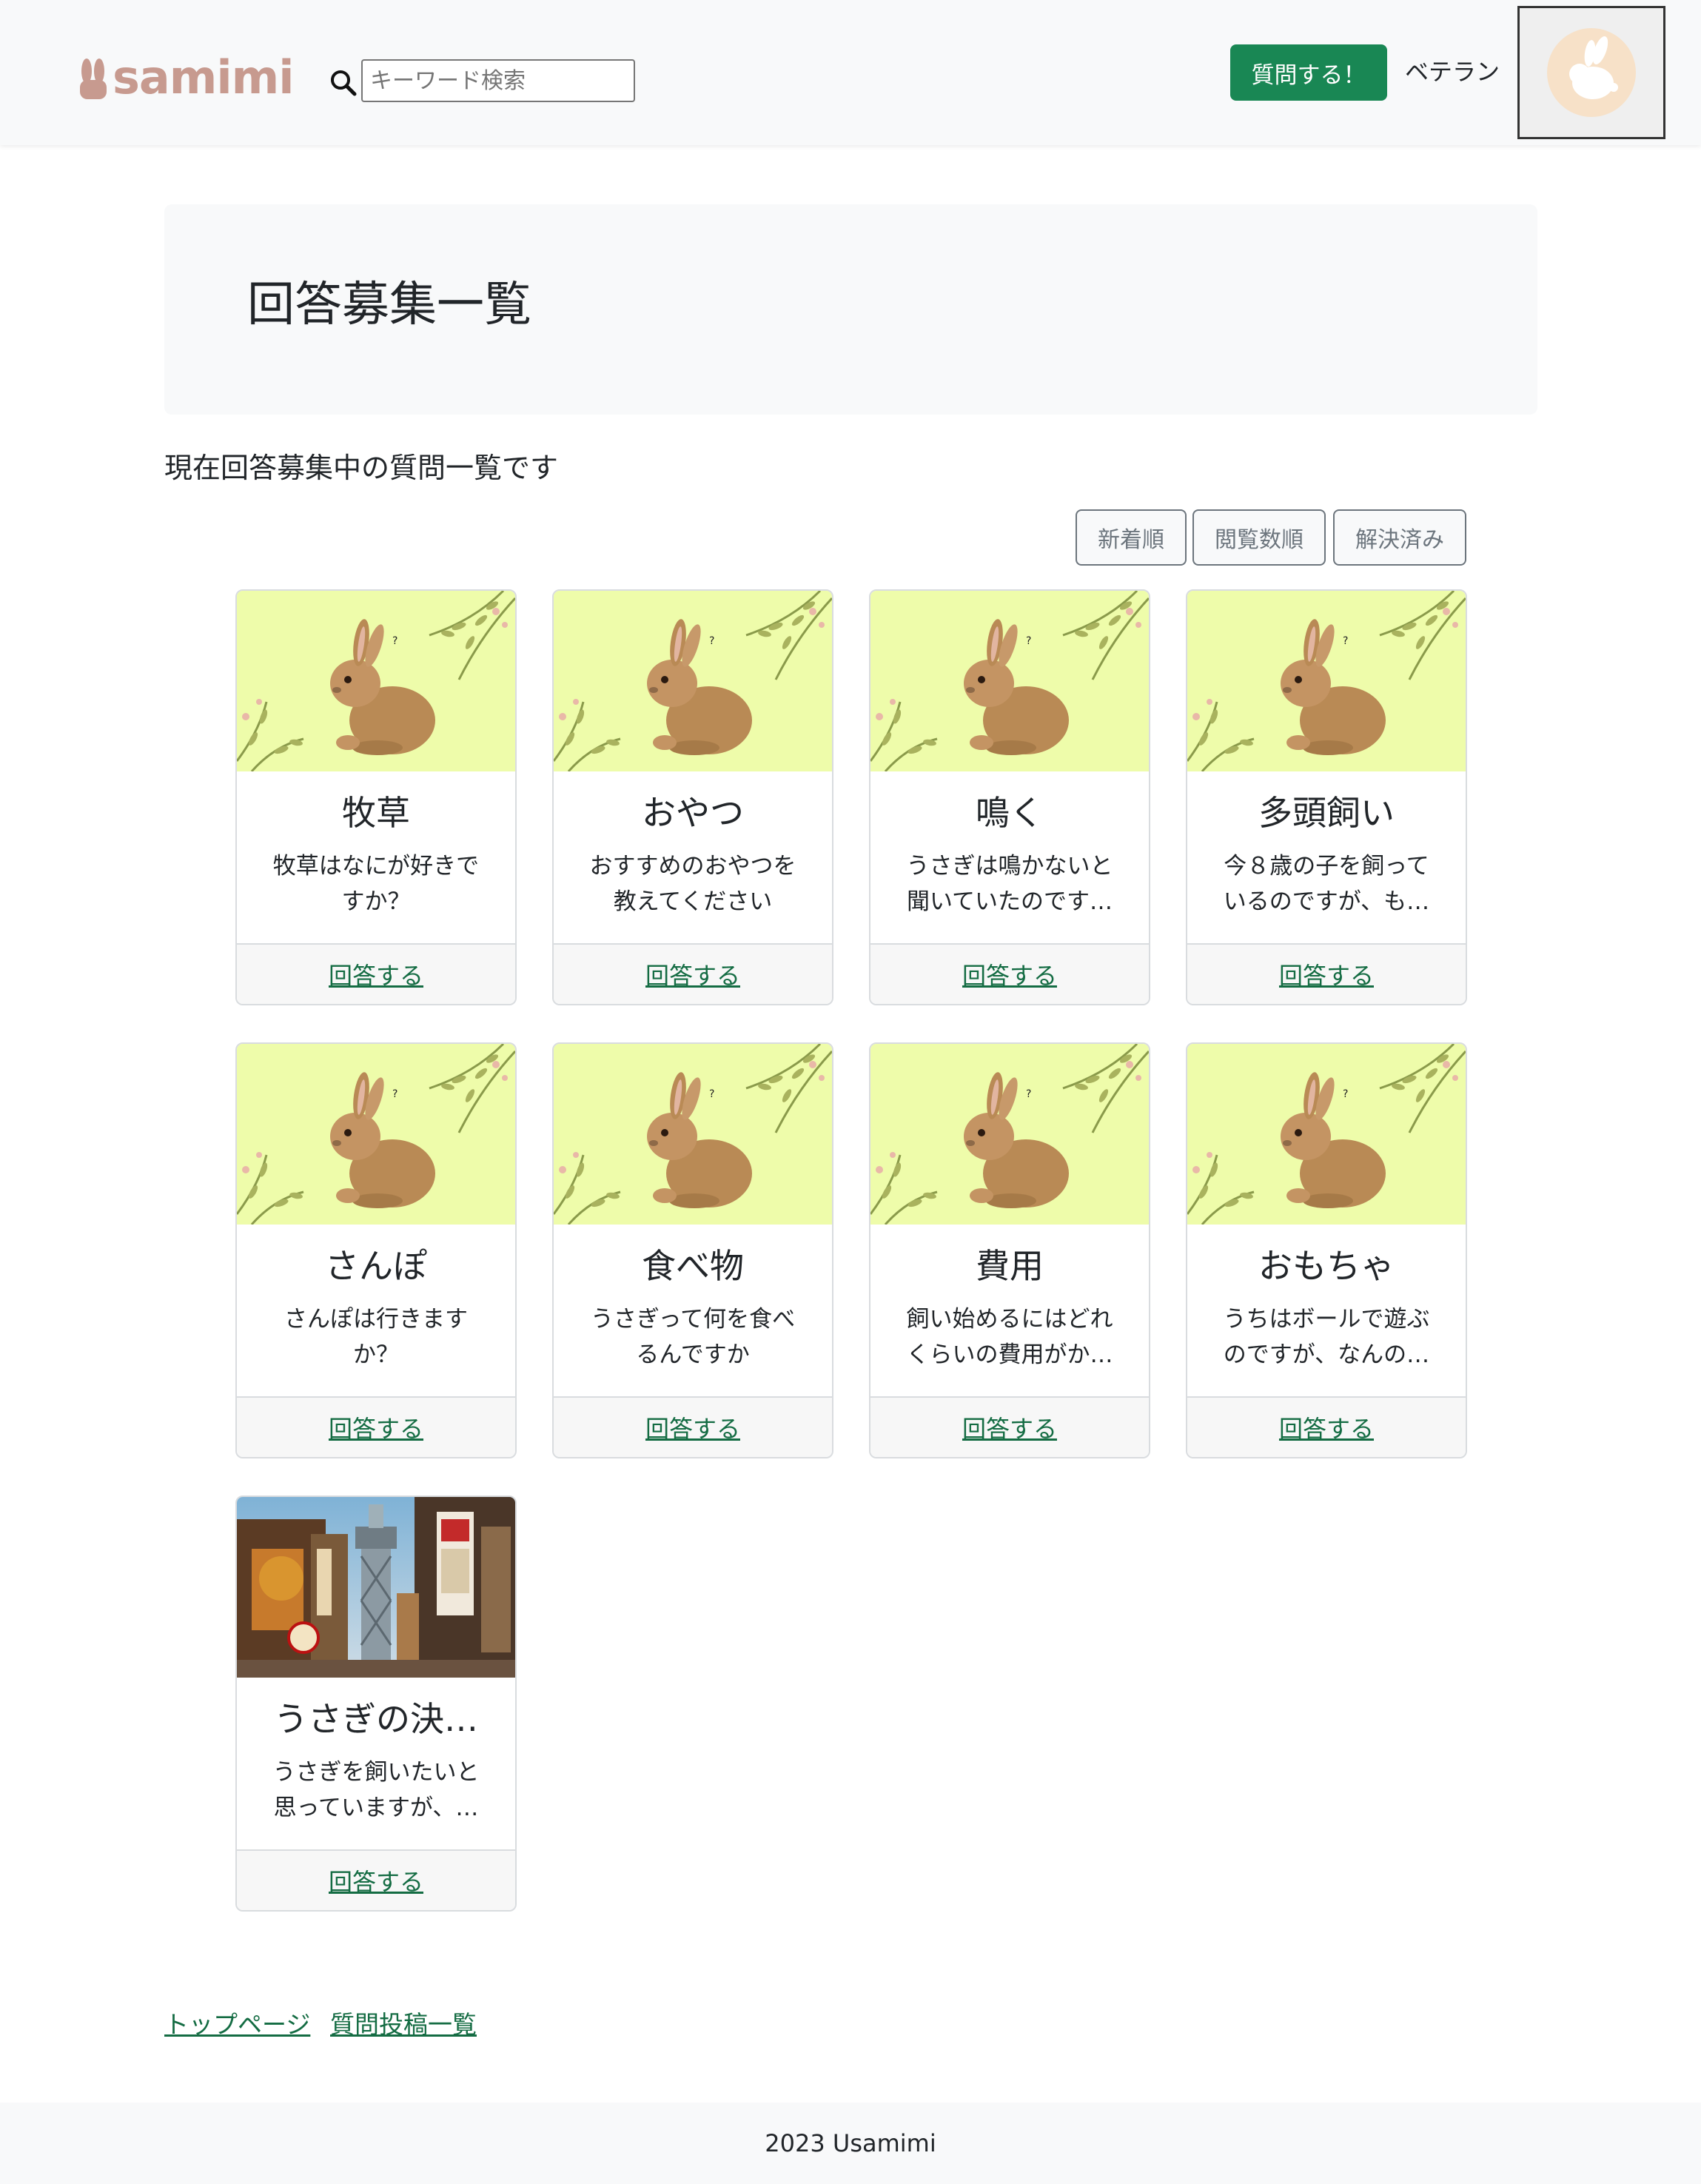 Image resolution: width=1701 pixels, height=2184 pixels. I want to click on sort-newest-button: 新着順, so click(1131, 537).